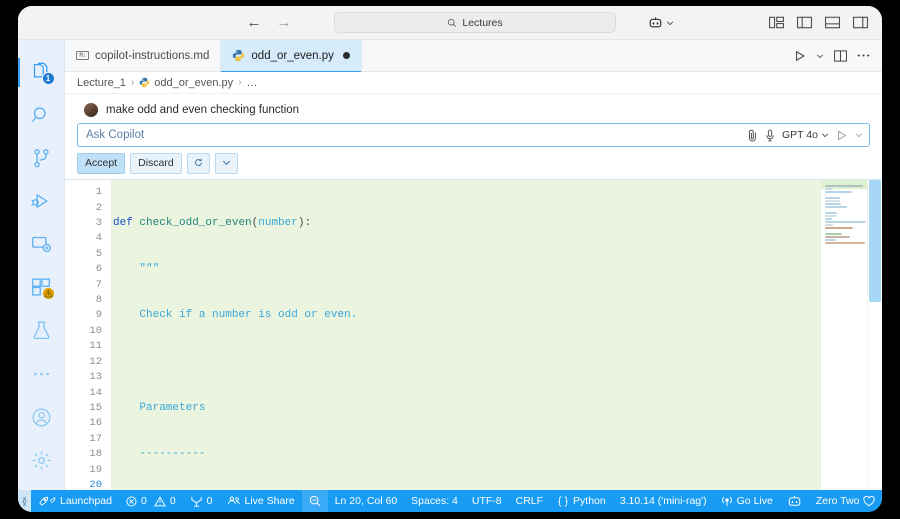 This screenshot has width=900, height=519. I want to click on paperclip-icon, so click(752, 135).